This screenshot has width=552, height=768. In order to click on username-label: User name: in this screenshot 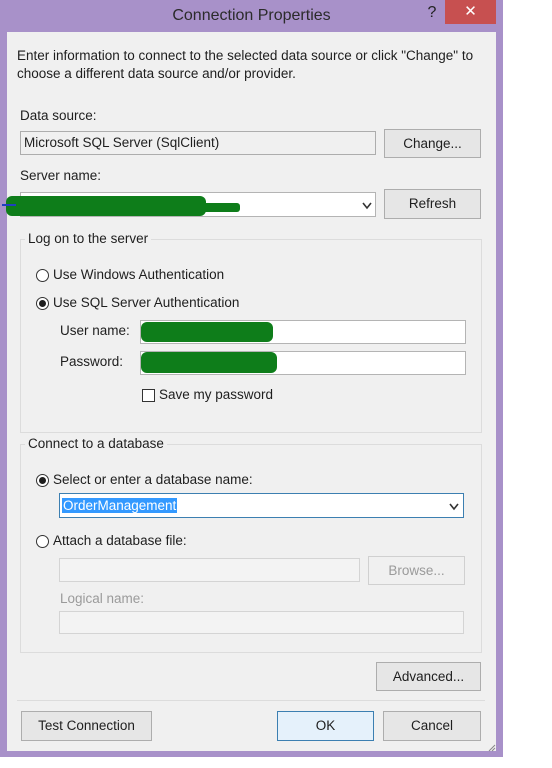, I will do `click(95, 330)`.